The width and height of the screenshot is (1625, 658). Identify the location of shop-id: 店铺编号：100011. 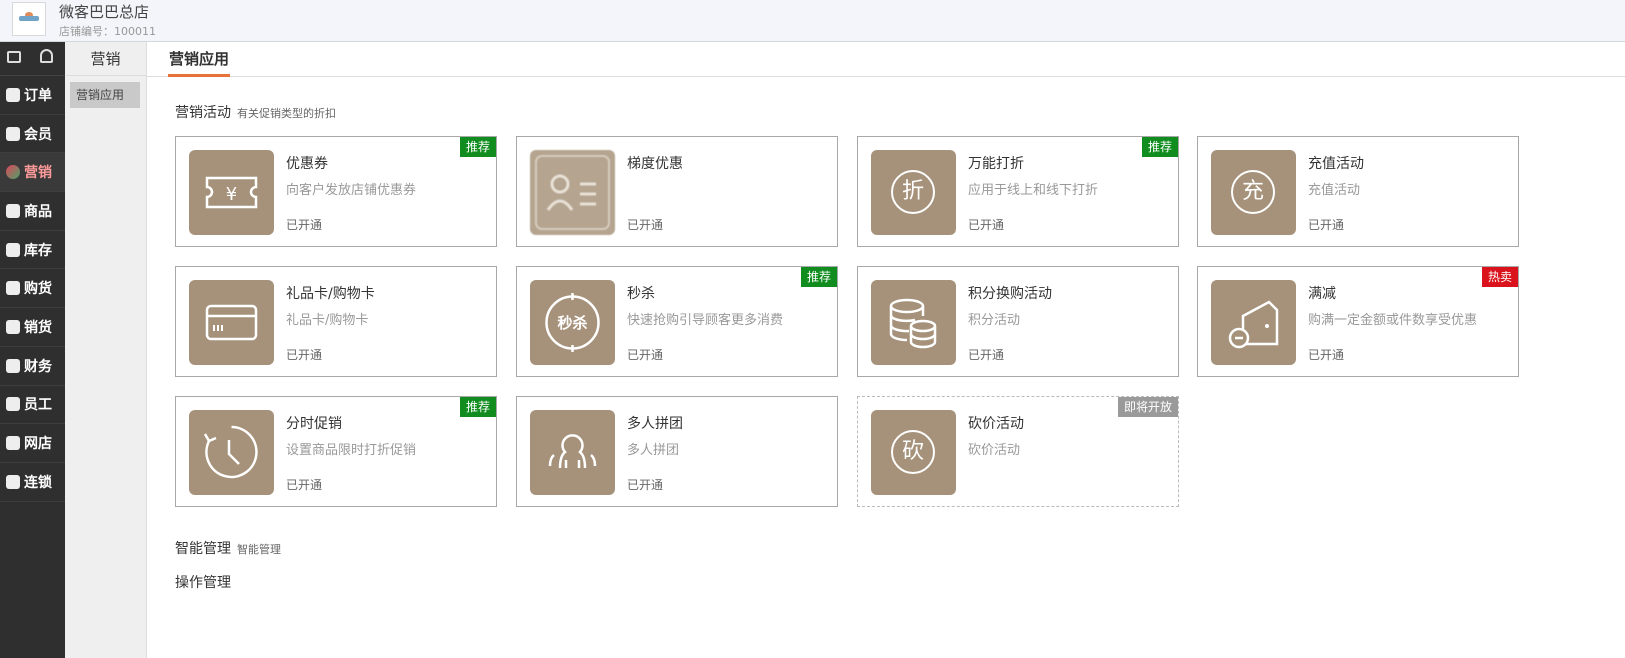
(107, 31).